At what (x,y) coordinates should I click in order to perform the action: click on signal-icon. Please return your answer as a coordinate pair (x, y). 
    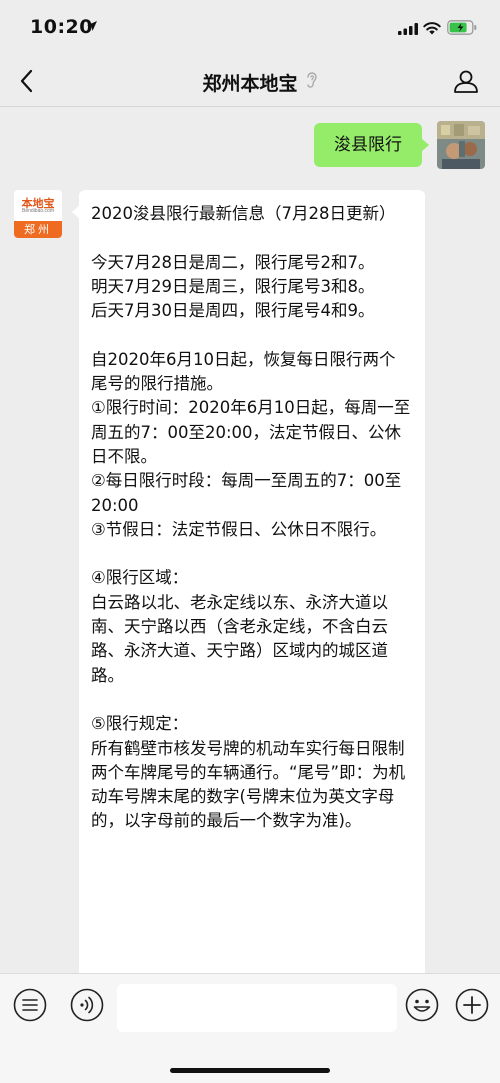
    Looking at the image, I should click on (408, 29).